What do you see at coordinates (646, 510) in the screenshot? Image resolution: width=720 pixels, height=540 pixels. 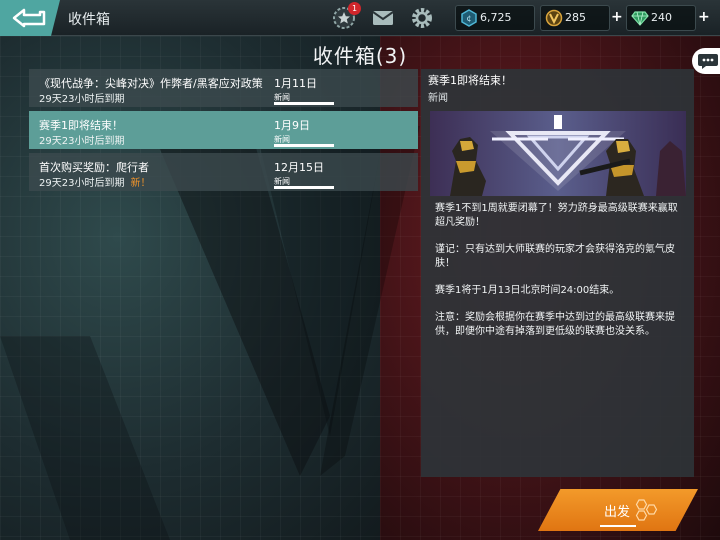 I see `hexagon-pattern-icon` at bounding box center [646, 510].